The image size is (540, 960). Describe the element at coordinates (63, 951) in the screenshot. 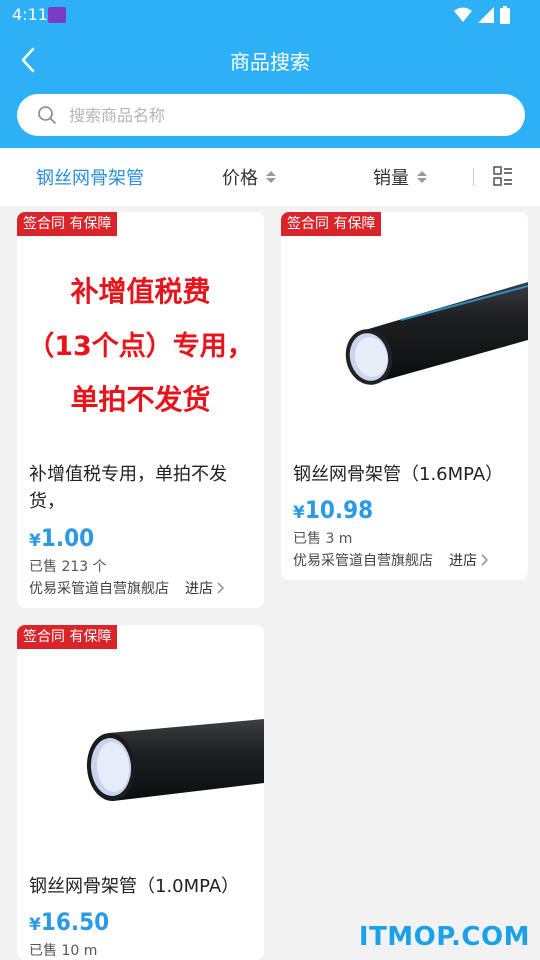

I see `sold-count: 已售 10 m` at that location.